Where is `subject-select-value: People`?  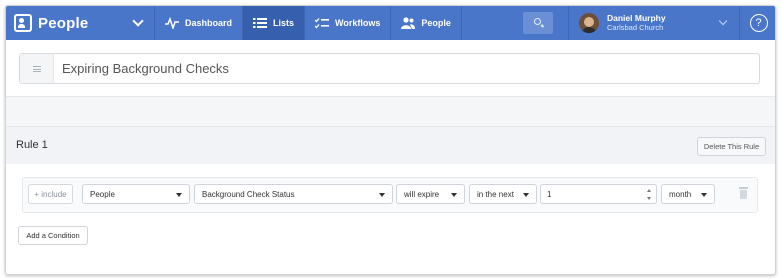 subject-select-value: People is located at coordinates (102, 194).